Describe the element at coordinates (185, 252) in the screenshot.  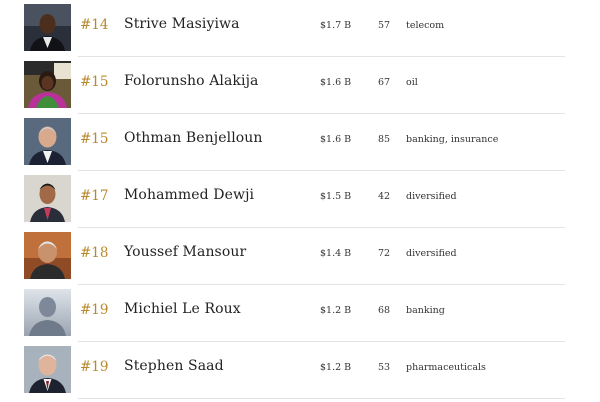
I see `person-name: Youssef Mansour` at that location.